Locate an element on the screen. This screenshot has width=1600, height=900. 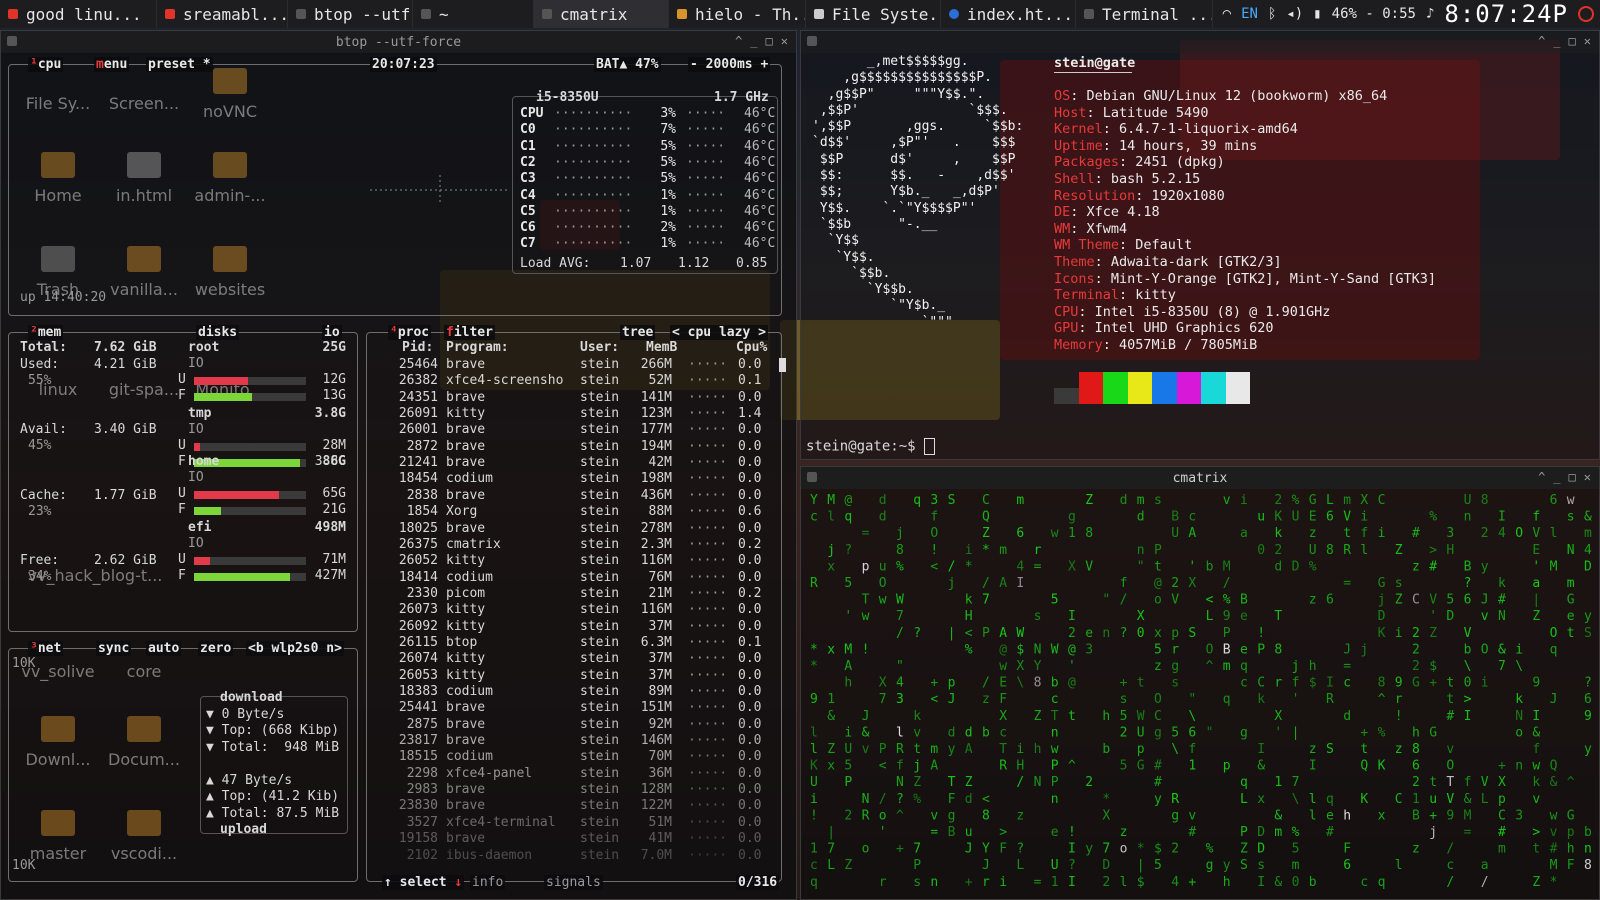
proc-header-pid: Pid: is located at coordinates (417, 348).